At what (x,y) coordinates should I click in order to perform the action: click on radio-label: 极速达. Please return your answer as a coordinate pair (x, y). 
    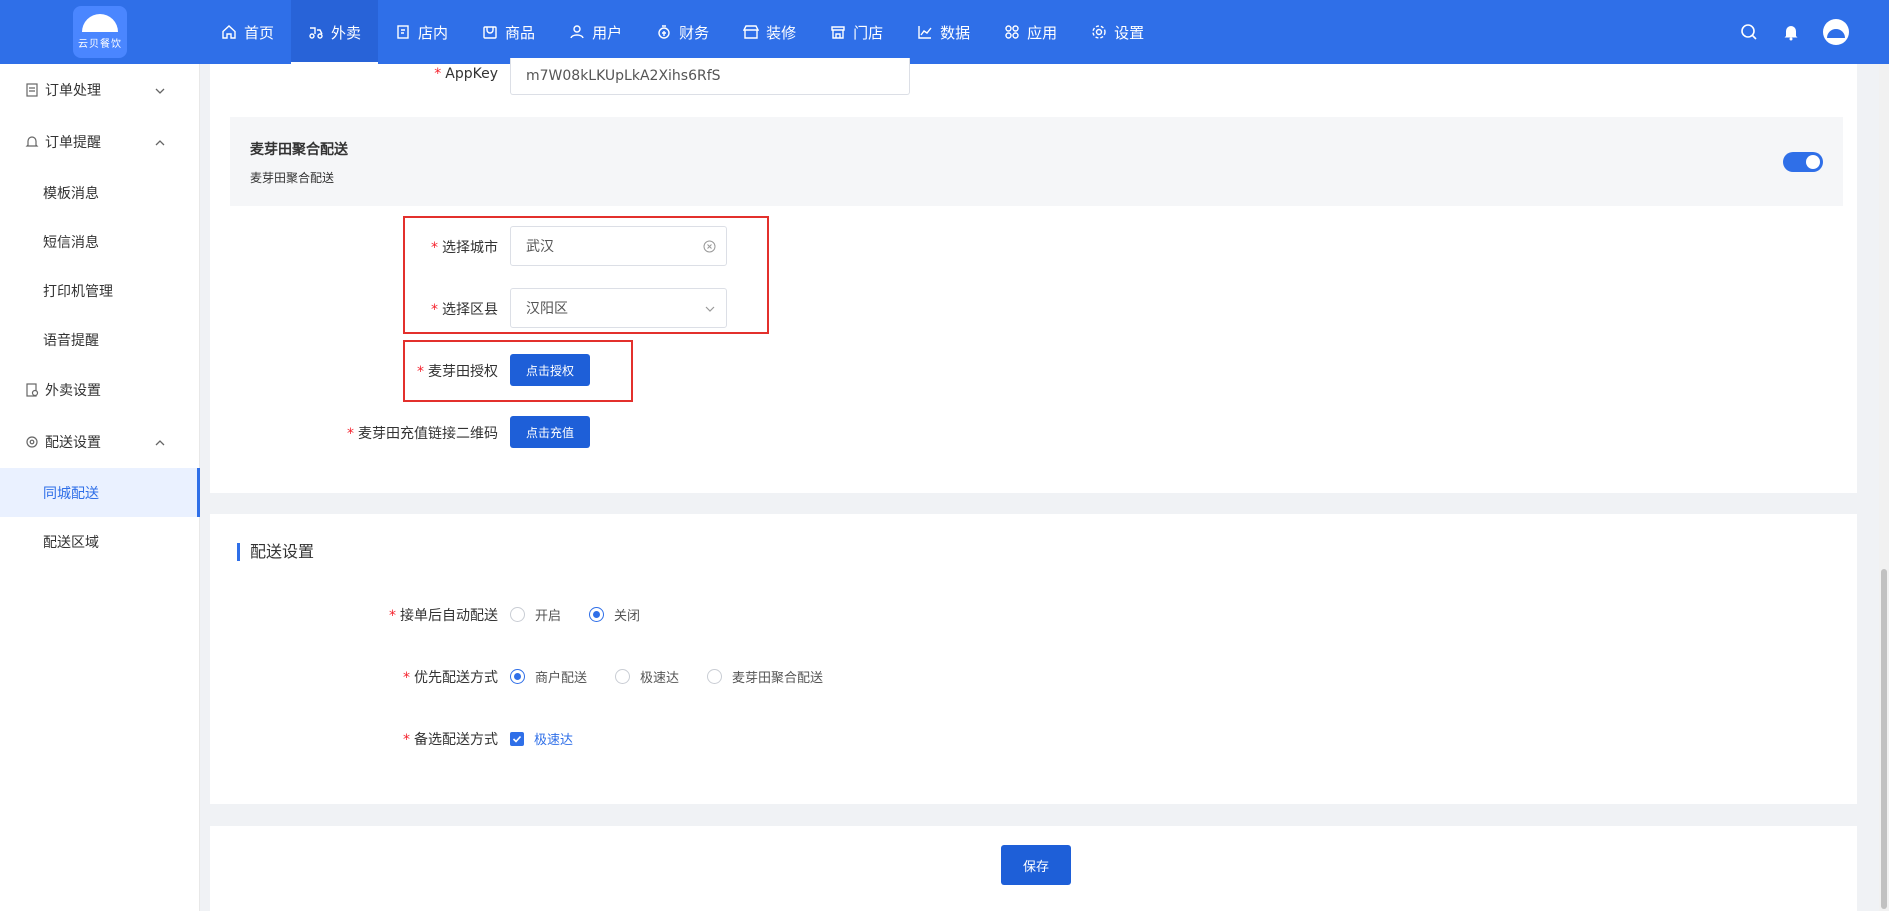
    Looking at the image, I should click on (660, 678).